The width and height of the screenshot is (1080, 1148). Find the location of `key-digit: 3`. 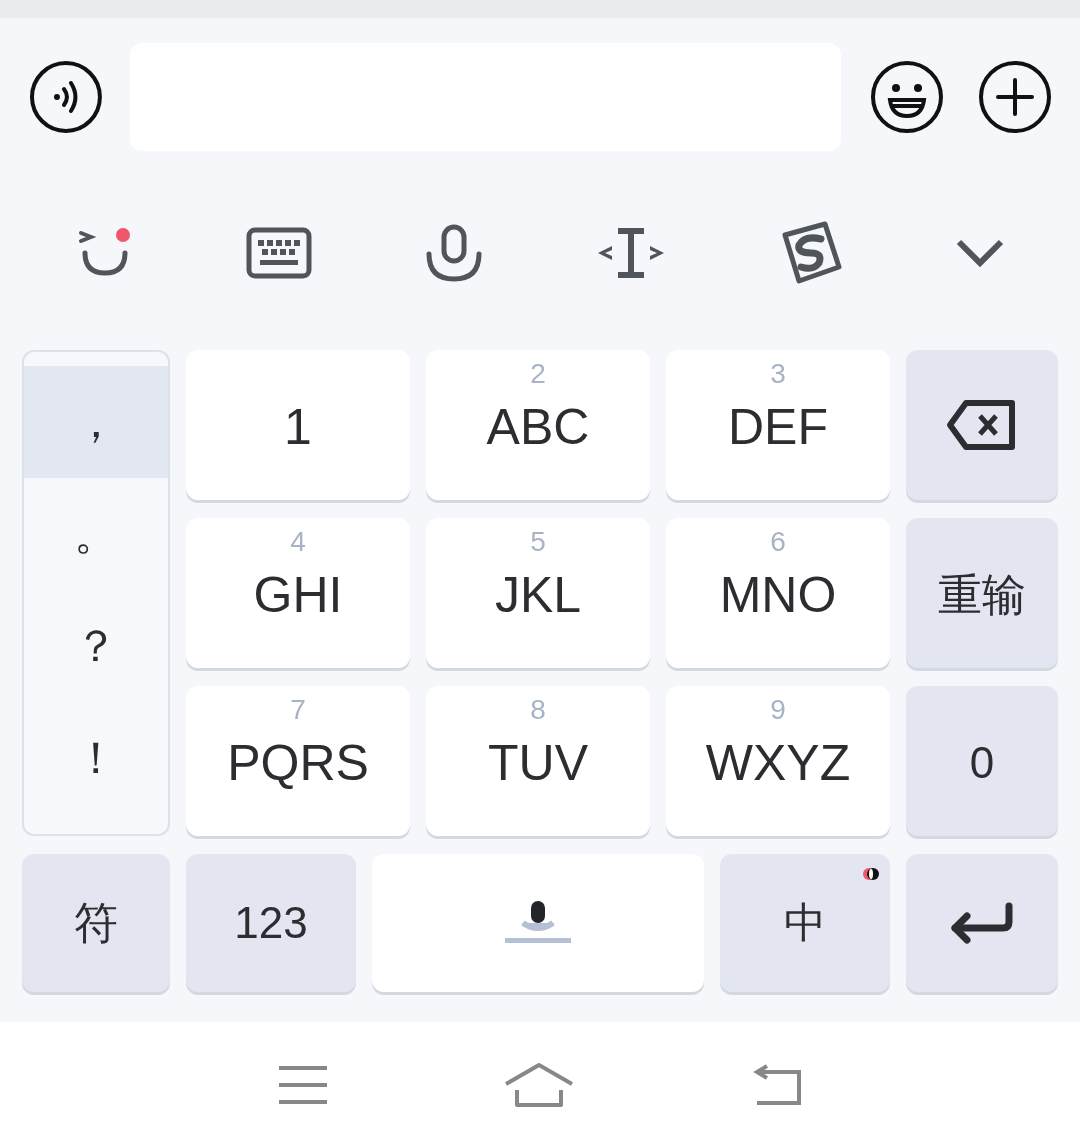

key-digit: 3 is located at coordinates (778, 374).